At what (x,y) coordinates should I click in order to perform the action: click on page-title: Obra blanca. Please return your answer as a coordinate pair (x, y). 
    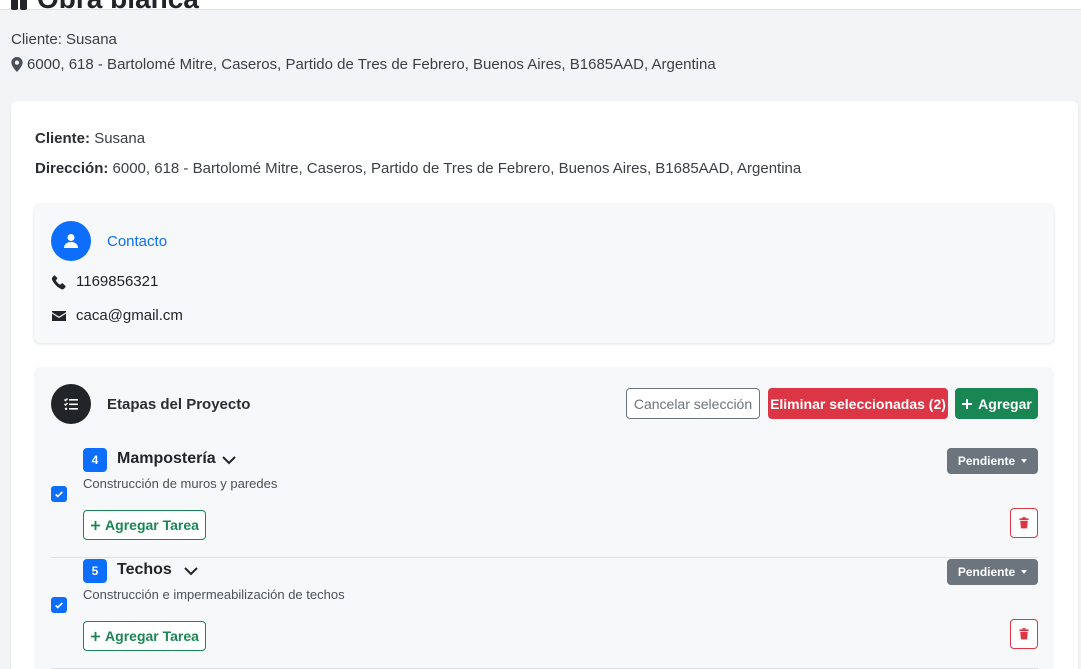
    Looking at the image, I should click on (105, 6).